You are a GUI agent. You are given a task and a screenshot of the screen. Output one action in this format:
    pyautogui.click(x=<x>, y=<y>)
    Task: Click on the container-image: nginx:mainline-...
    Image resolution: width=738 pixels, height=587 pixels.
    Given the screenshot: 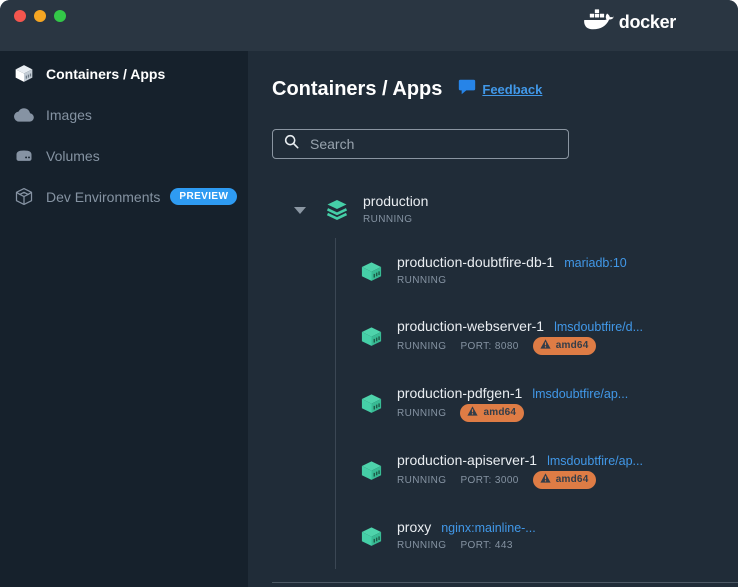 What is the action you would take?
    pyautogui.click(x=488, y=528)
    